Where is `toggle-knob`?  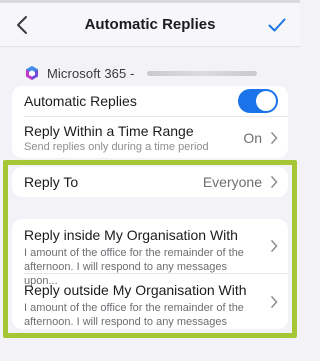 toggle-knob is located at coordinates (266, 101).